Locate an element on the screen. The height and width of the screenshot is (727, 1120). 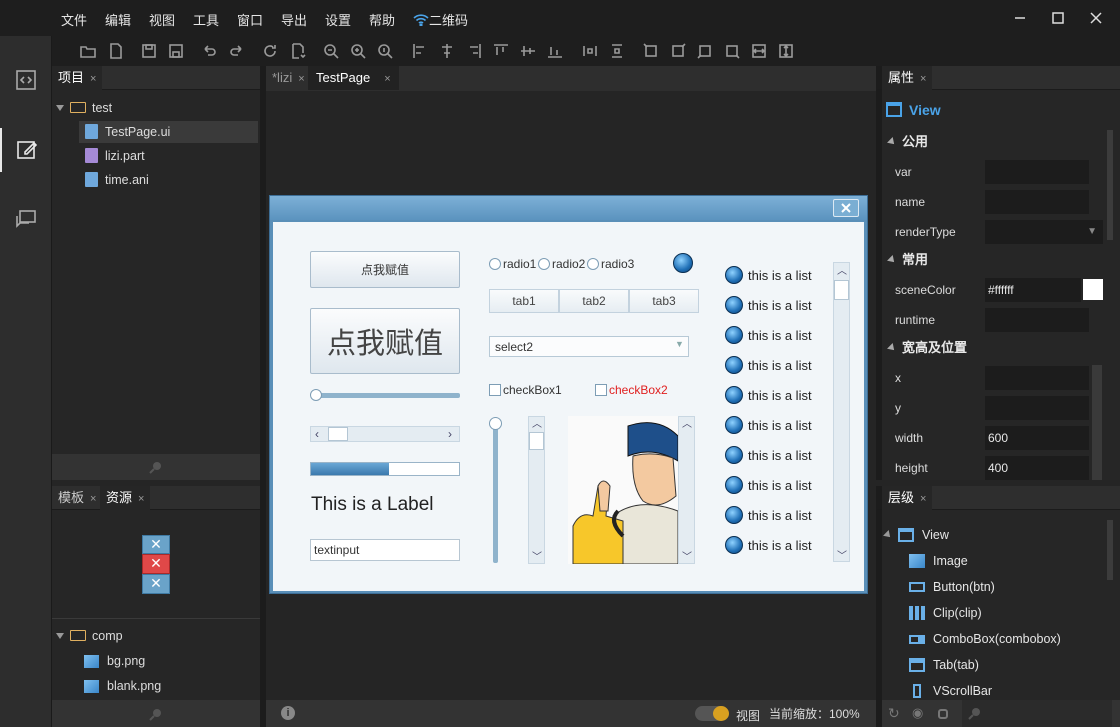
tab-1: tab1 is located at coordinates (524, 301).